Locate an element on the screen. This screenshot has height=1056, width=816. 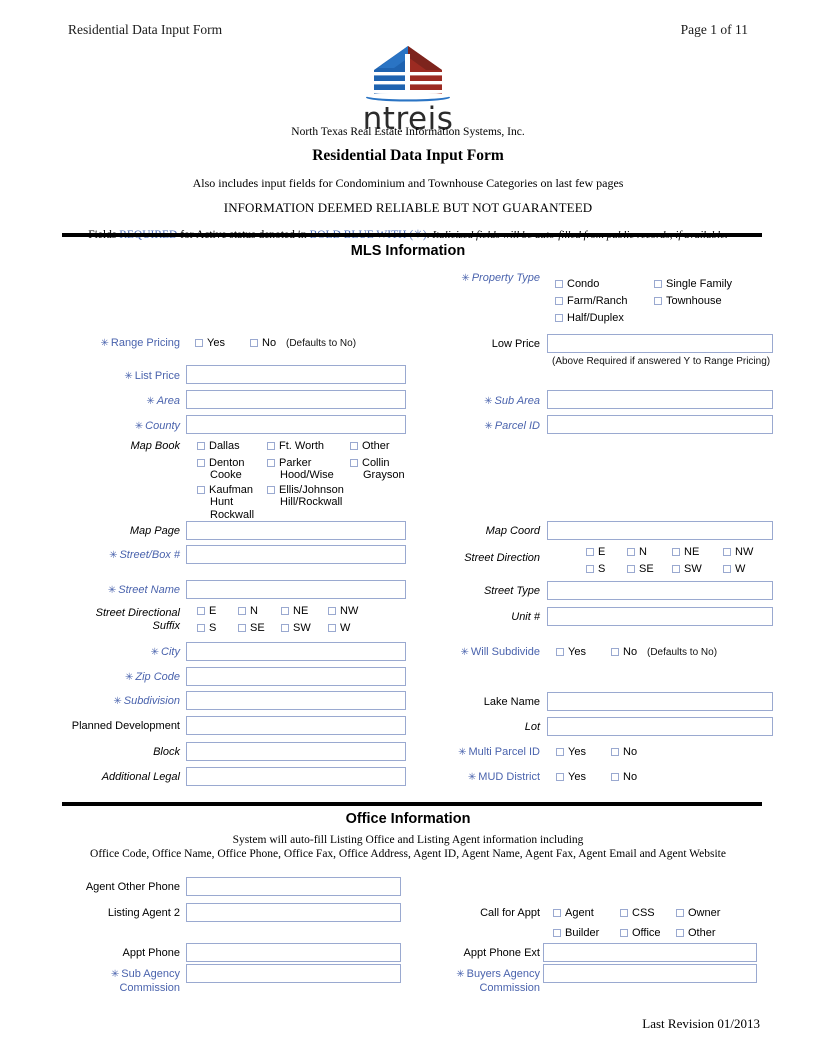
checkbox-street-direction-w: W is located at coordinates (734, 569).